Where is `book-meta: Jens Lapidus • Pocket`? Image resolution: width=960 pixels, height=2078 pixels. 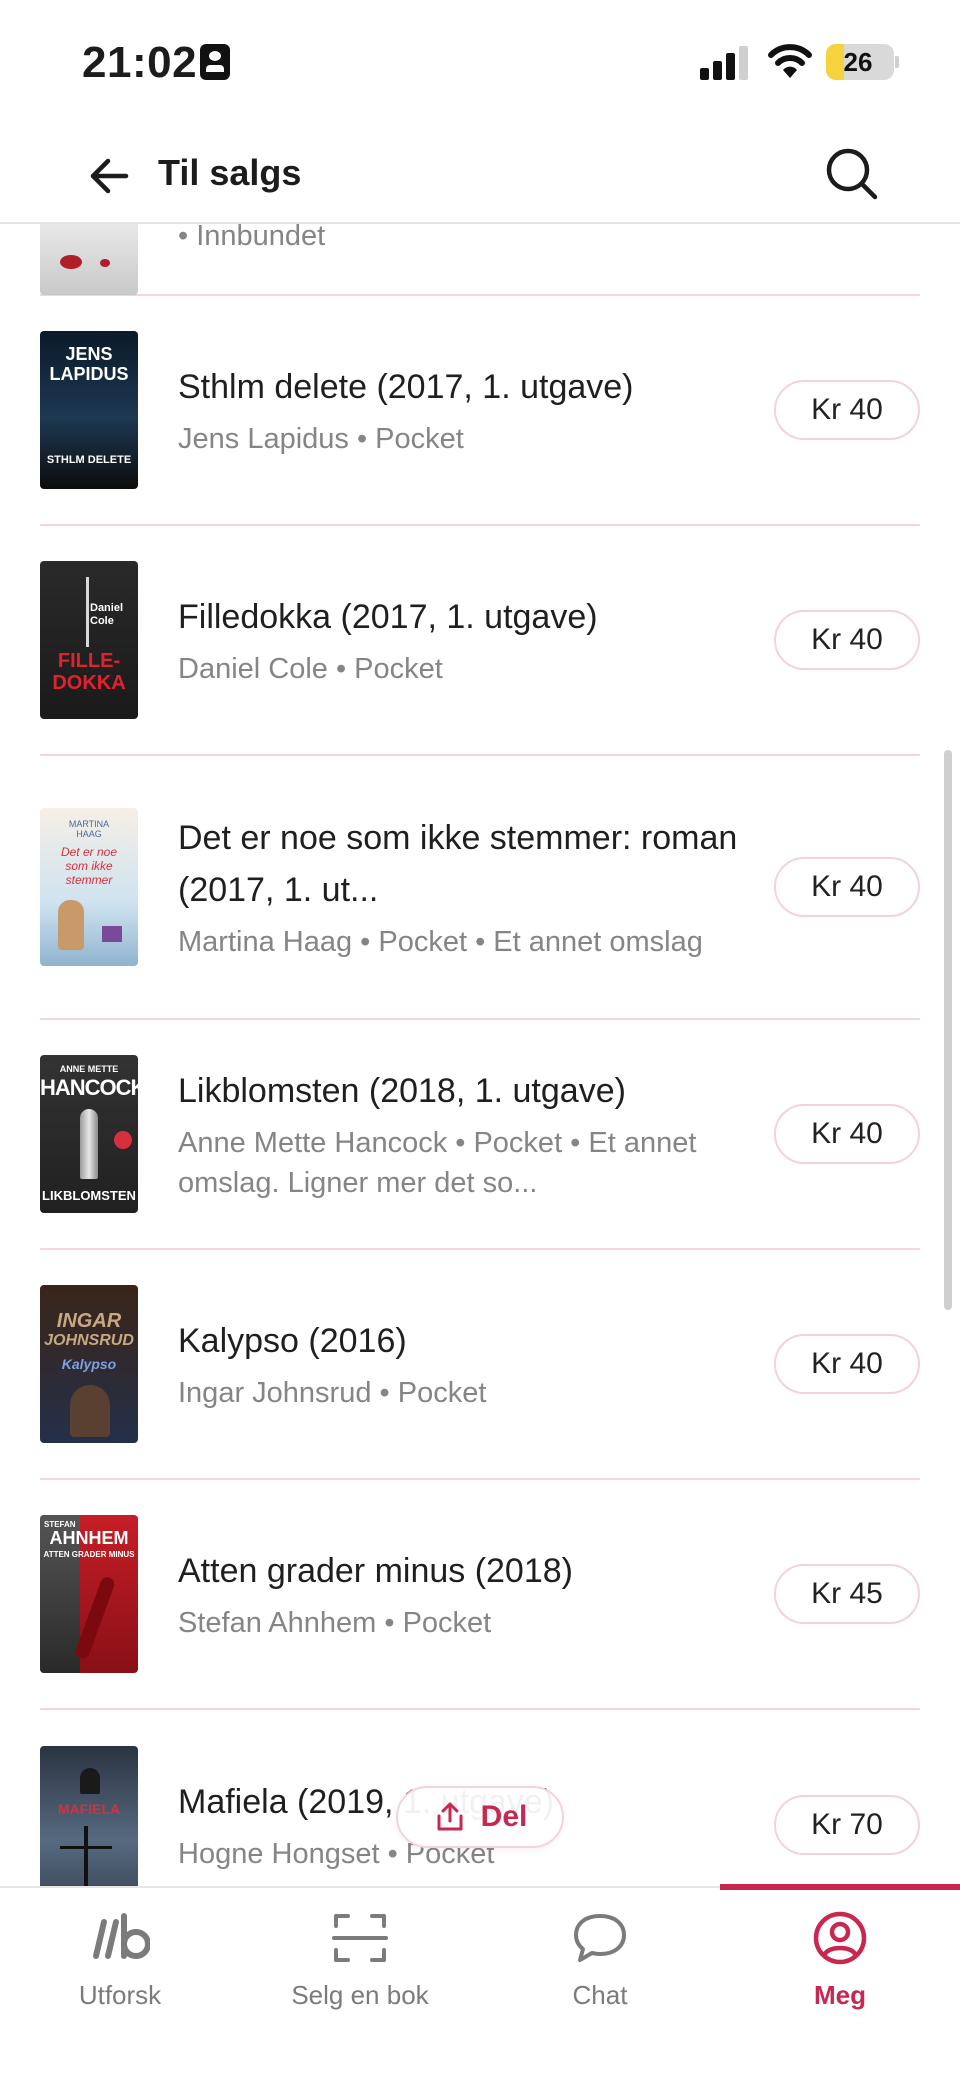
book-meta: Jens Lapidus • Pocket is located at coordinates (321, 439).